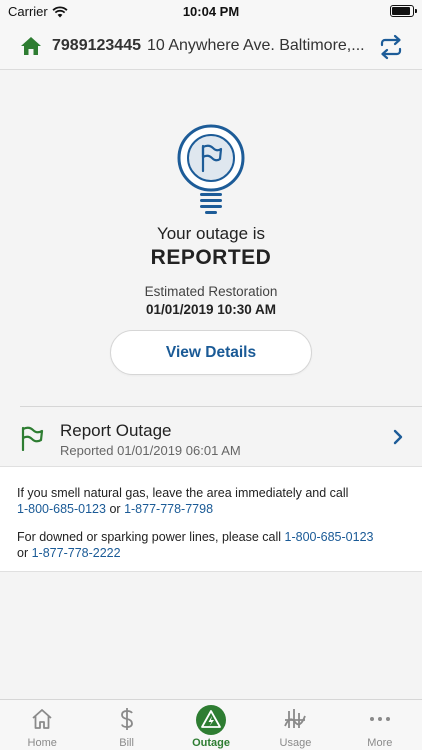 The image size is (422, 750). What do you see at coordinates (295, 743) in the screenshot?
I see `tab-label: Usage` at bounding box center [295, 743].